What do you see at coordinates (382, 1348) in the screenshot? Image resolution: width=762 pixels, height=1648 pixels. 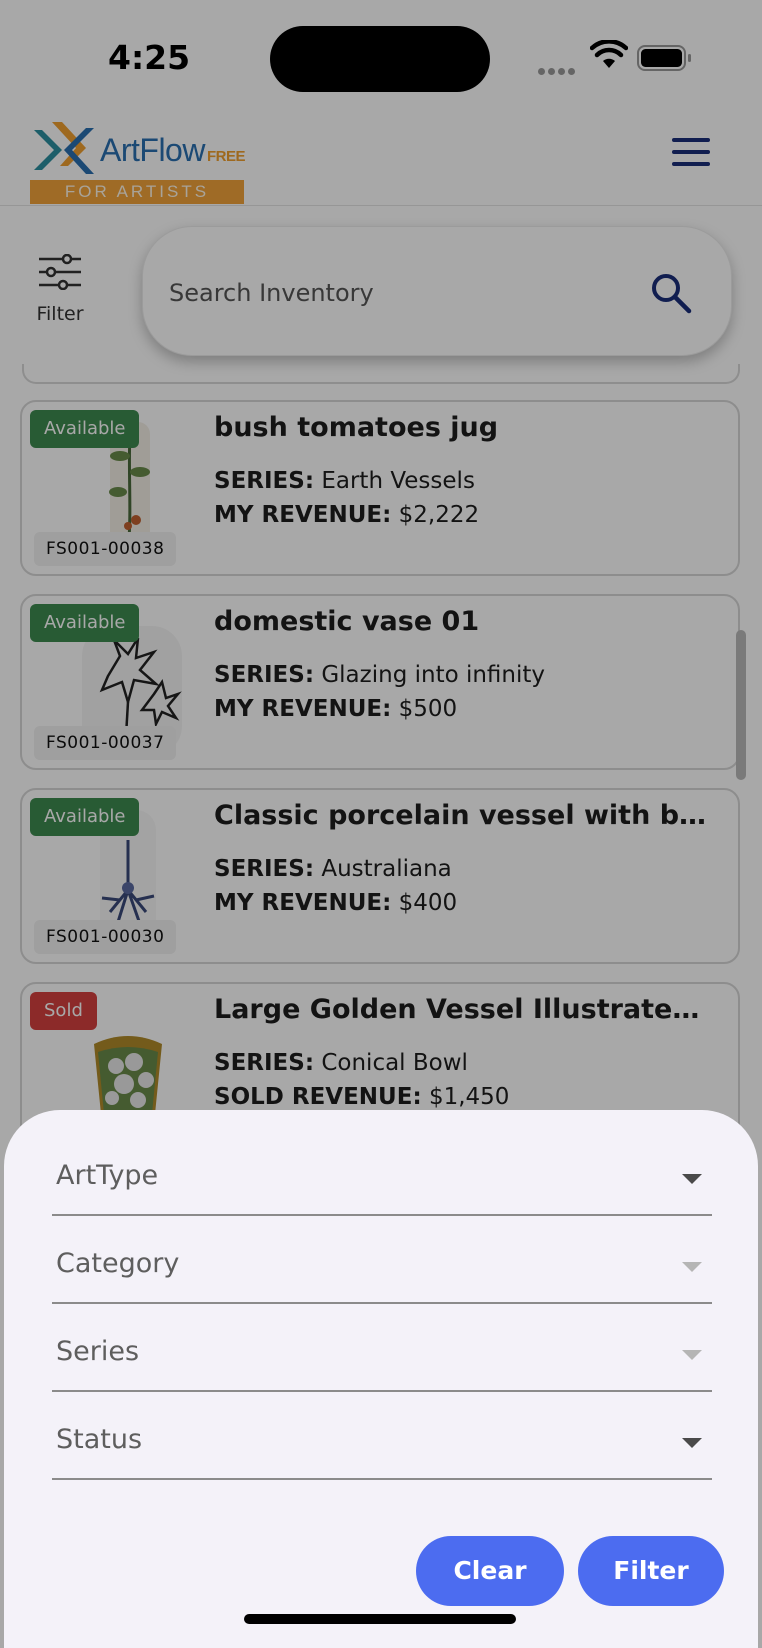 I see `series-dropdown: Series` at bounding box center [382, 1348].